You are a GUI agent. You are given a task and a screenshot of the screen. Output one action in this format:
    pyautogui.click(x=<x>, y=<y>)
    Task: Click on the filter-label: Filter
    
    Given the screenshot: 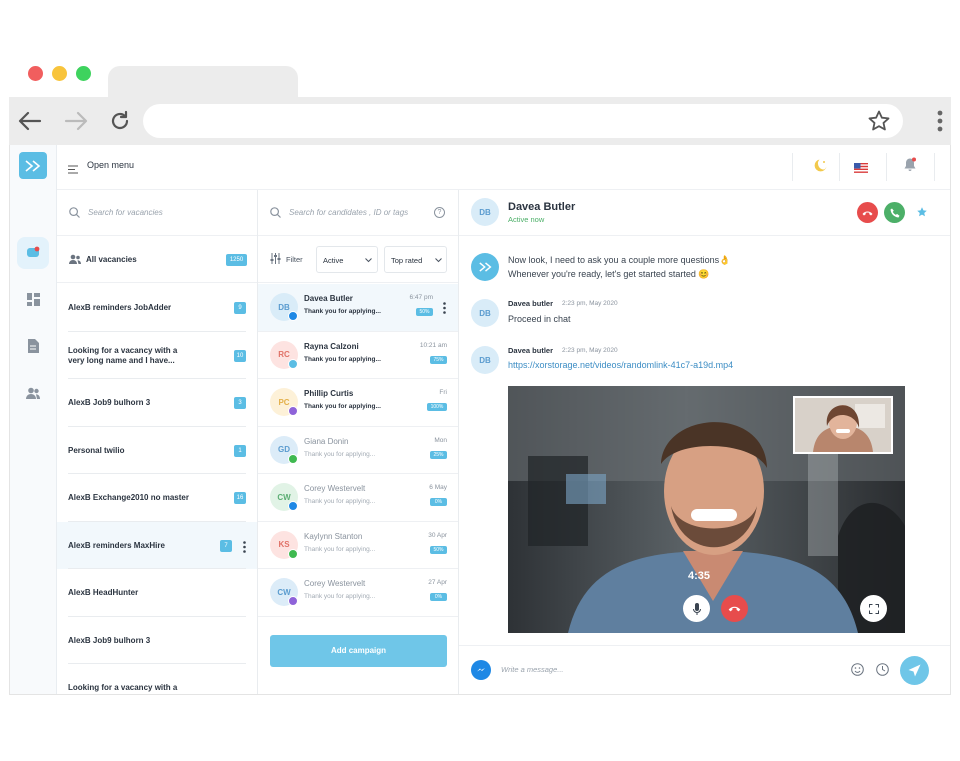 What is the action you would take?
    pyautogui.click(x=294, y=259)
    